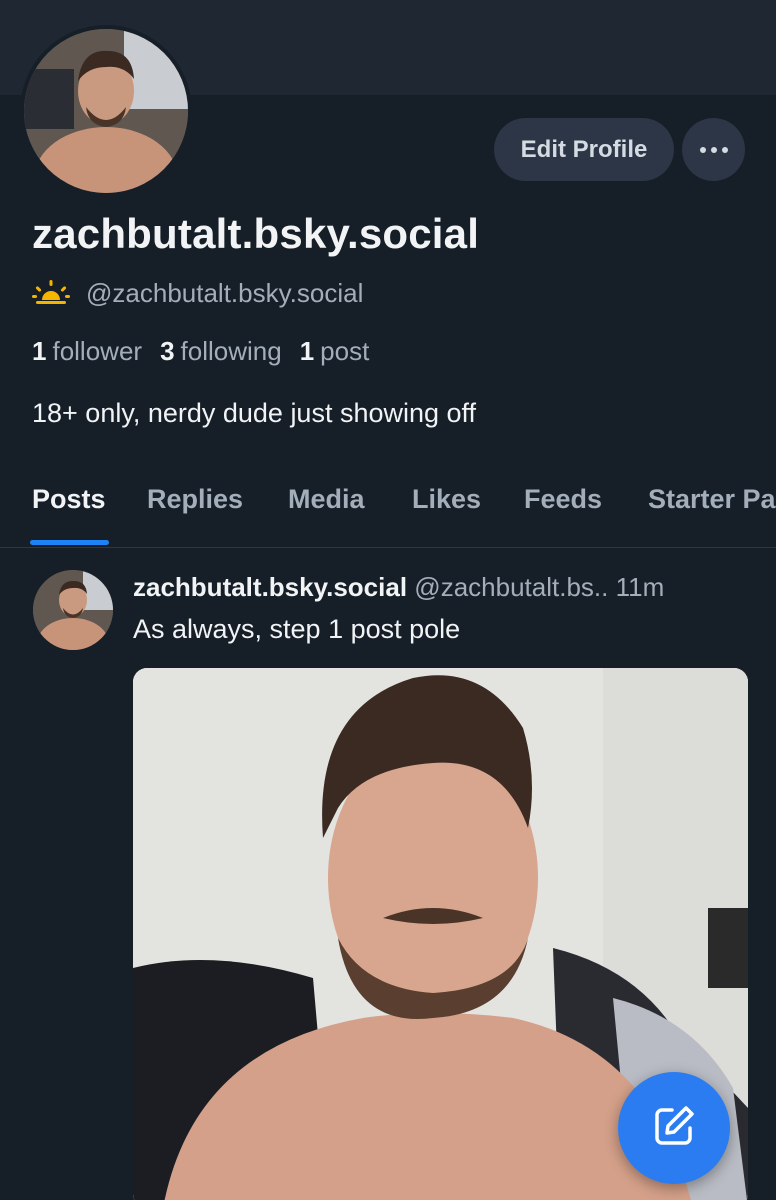  Describe the element at coordinates (106, 111) in the screenshot. I see `profile-avatar` at that location.